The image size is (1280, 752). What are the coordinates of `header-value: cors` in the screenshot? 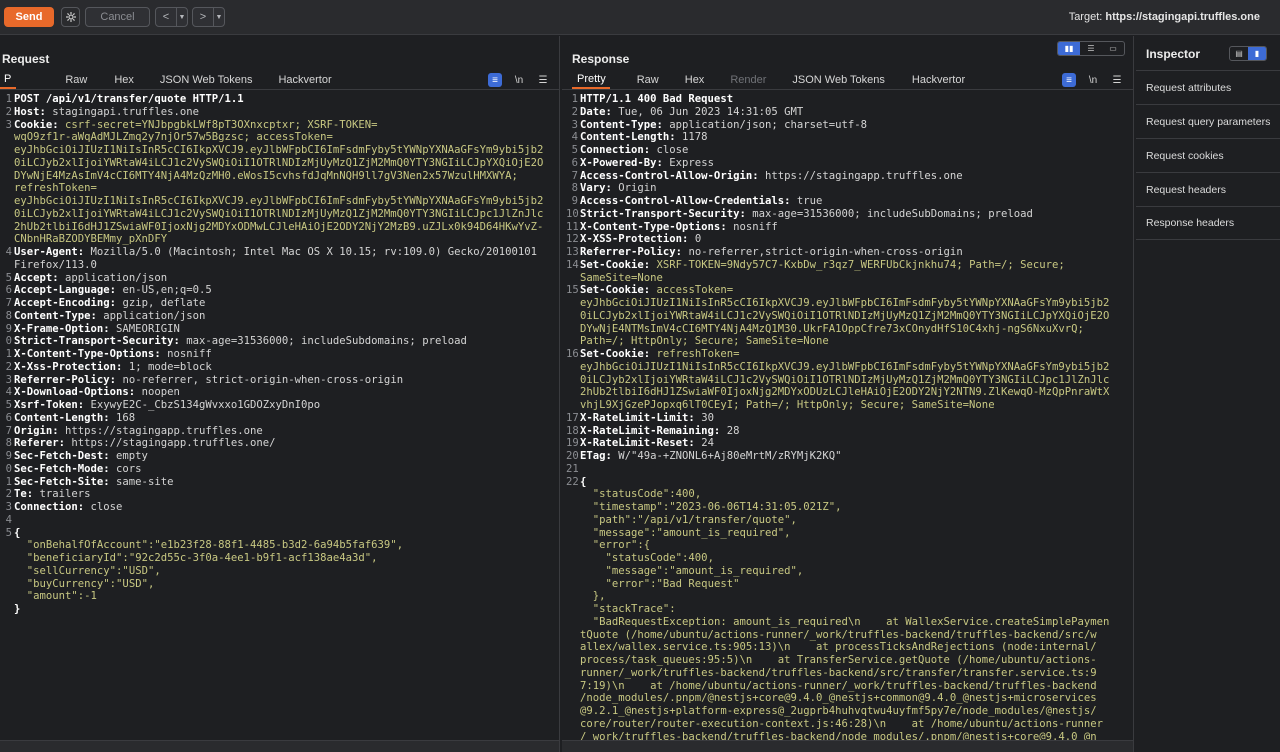 It's located at (125, 468).